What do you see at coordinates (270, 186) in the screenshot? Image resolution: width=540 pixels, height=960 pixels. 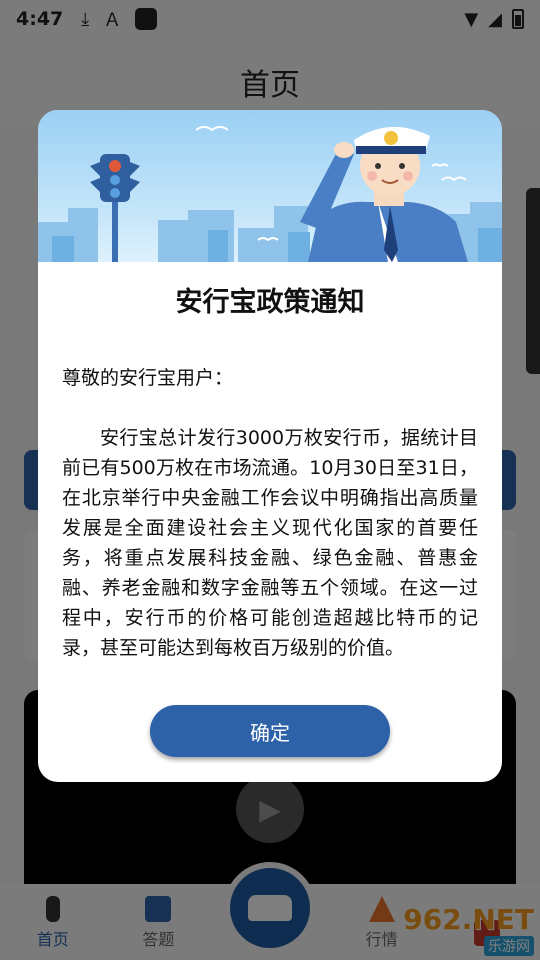 I see `dialog-banner-illustration` at bounding box center [270, 186].